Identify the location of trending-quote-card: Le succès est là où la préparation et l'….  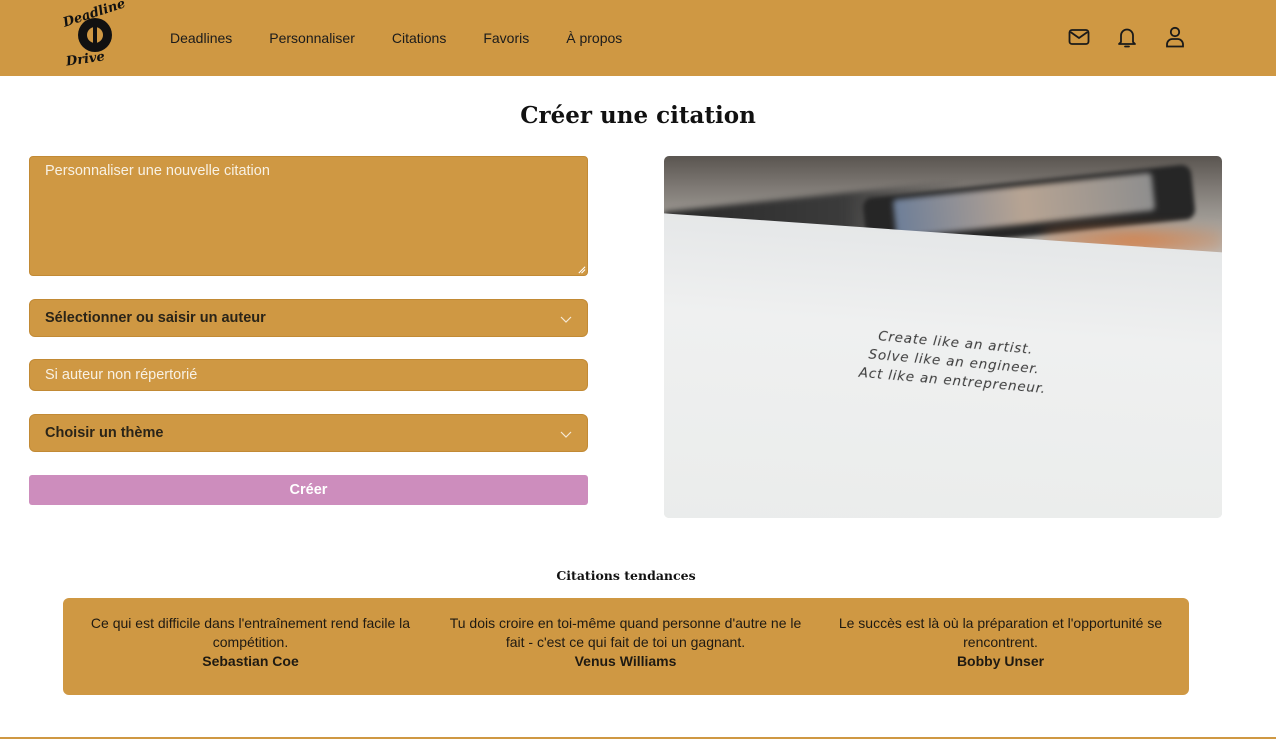
(1000, 646).